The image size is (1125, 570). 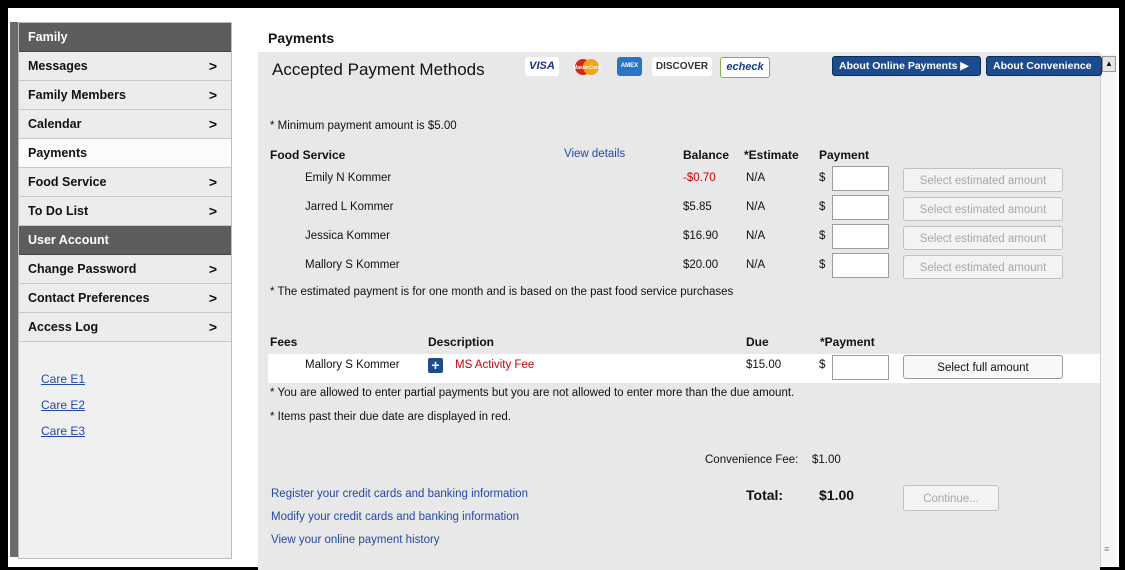 What do you see at coordinates (363, 126) in the screenshot?
I see `minimum-payment-note: * Minimum payment amount is $5.00` at bounding box center [363, 126].